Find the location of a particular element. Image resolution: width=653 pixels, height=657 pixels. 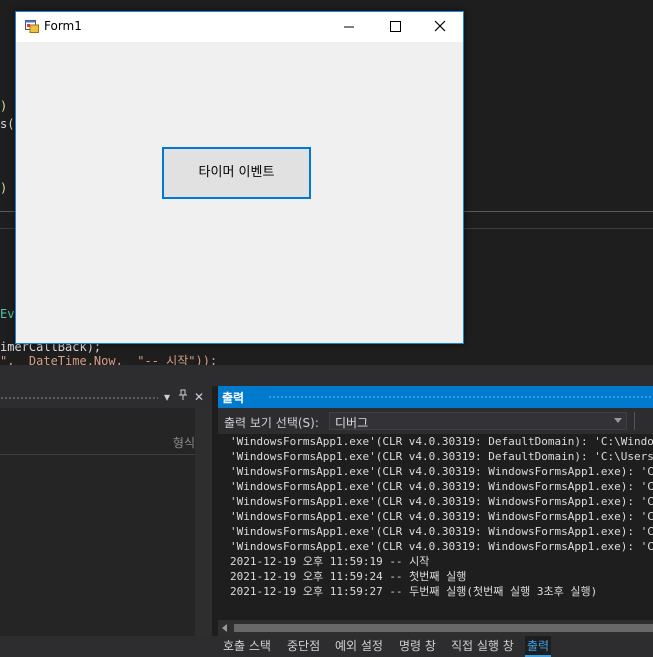

toolbar-separator is located at coordinates (634, 421).